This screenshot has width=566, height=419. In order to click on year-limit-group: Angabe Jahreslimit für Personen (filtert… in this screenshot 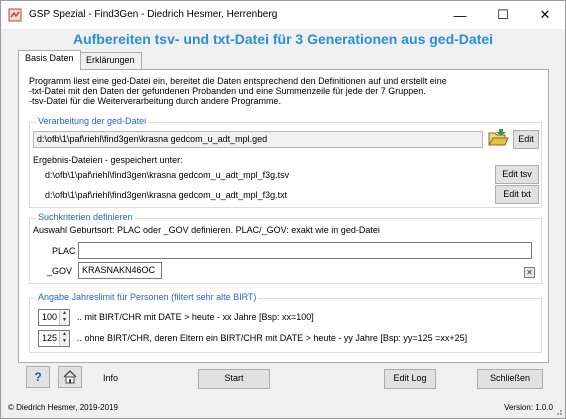, I will do `click(285, 322)`.